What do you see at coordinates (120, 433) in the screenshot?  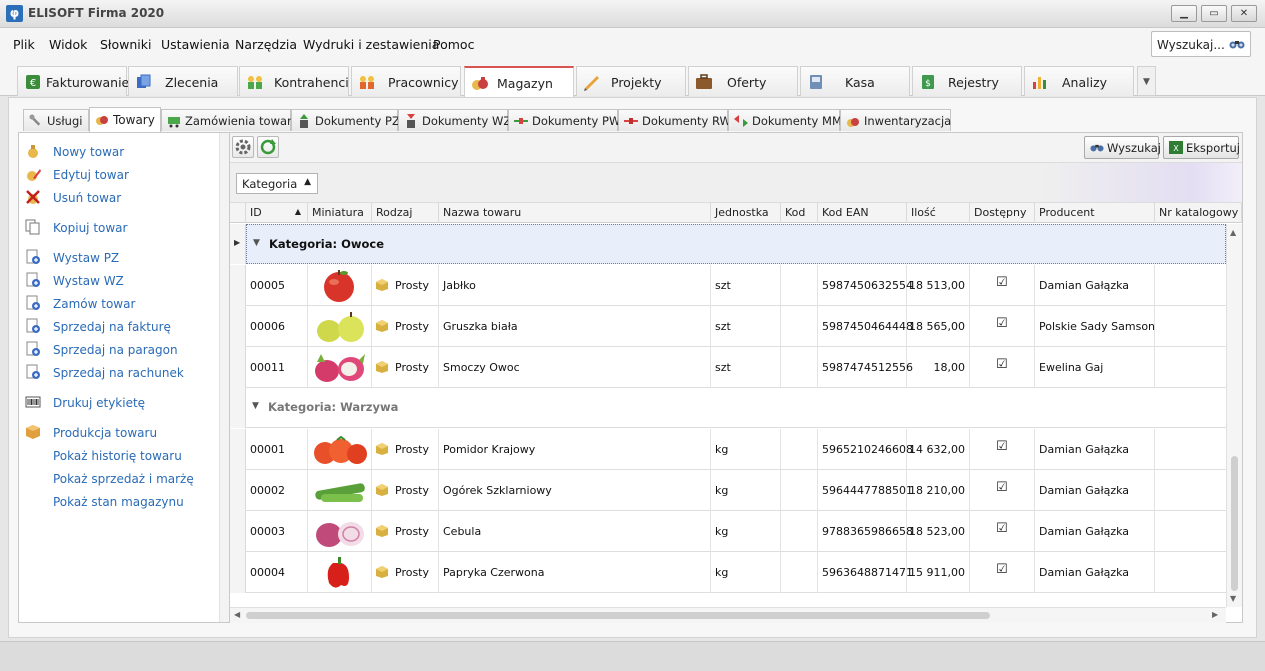 I see `action-produkcja-towaru: Produkcja towaru` at bounding box center [120, 433].